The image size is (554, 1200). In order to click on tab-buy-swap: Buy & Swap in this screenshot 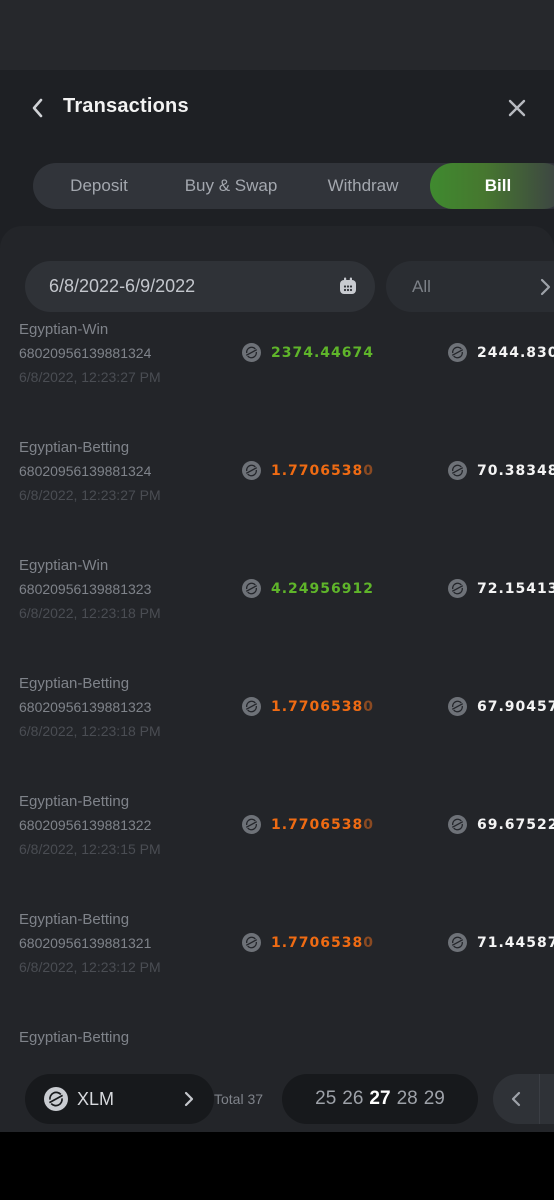, I will do `click(231, 186)`.